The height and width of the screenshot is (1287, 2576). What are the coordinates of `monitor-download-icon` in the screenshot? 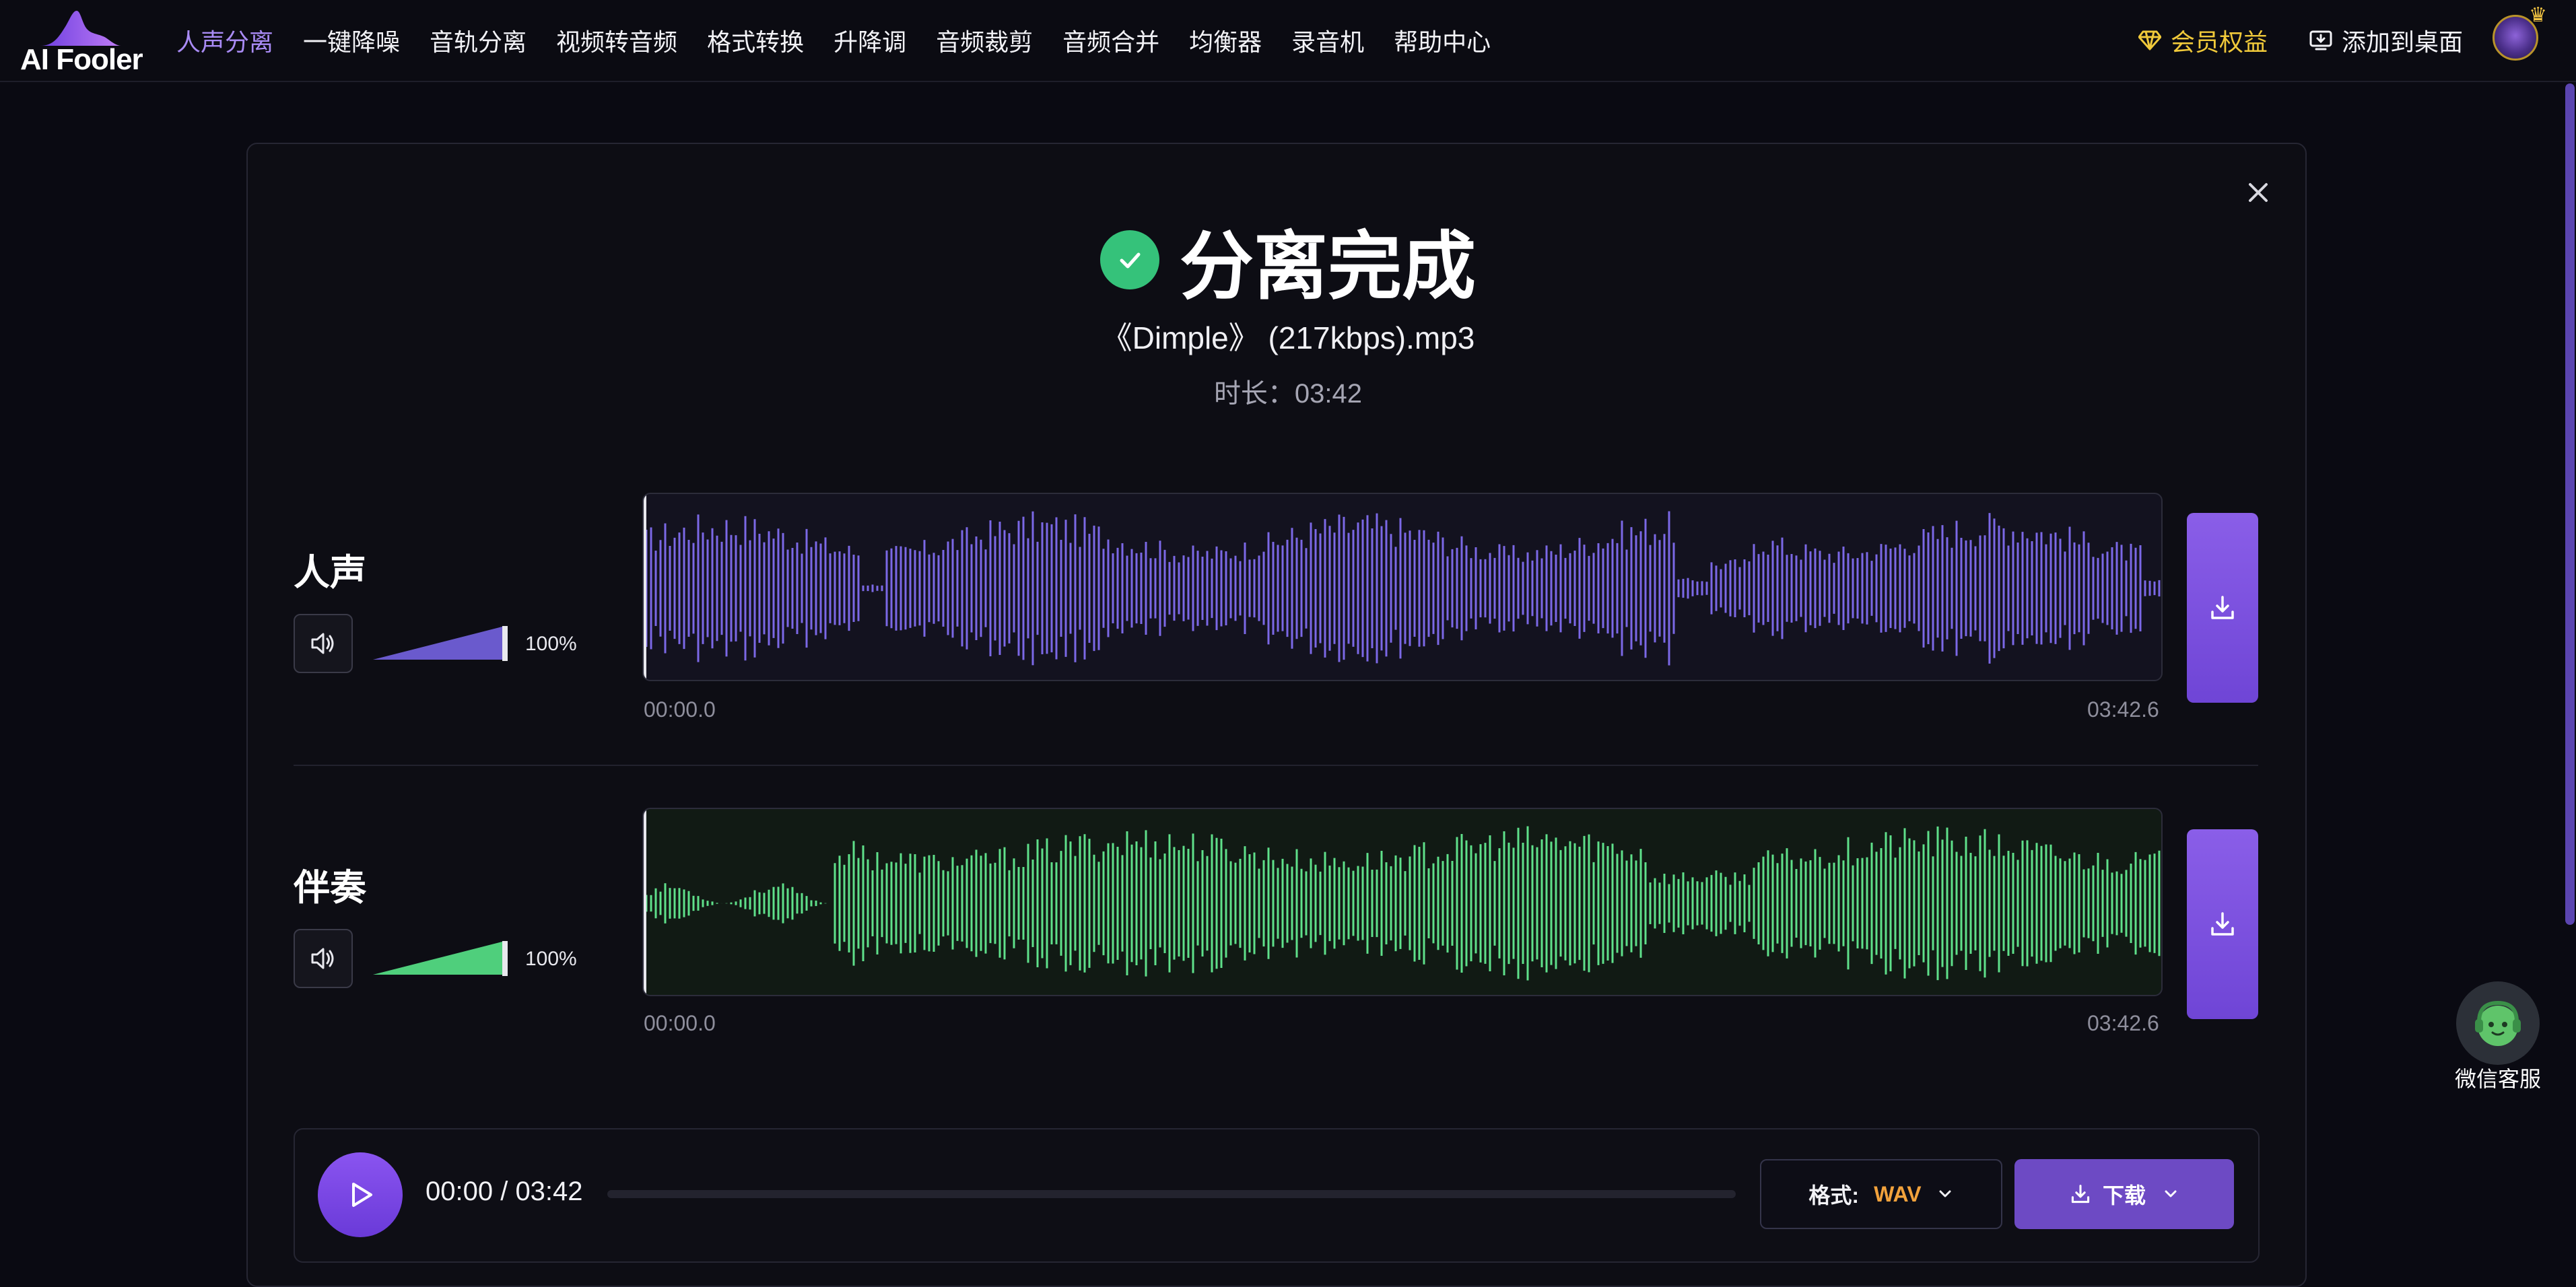 It's located at (2320, 40).